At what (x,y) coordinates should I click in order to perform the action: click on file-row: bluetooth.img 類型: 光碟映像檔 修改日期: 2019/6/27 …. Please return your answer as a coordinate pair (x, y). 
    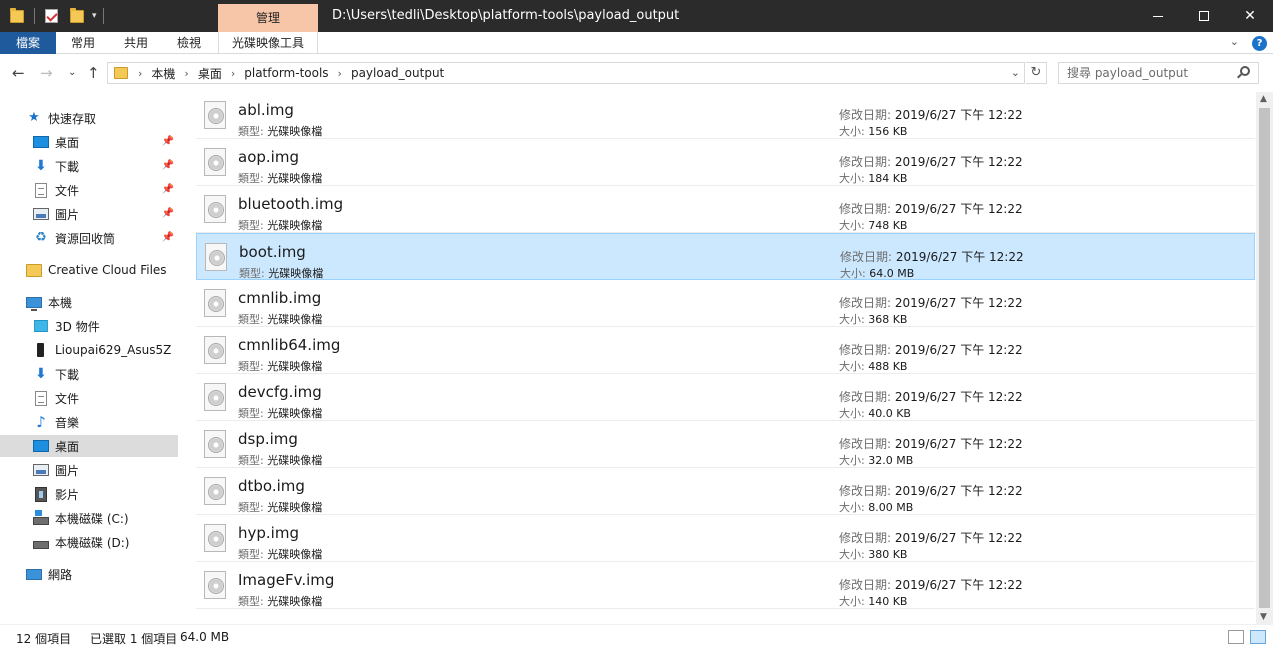
    Looking at the image, I should click on (725, 209).